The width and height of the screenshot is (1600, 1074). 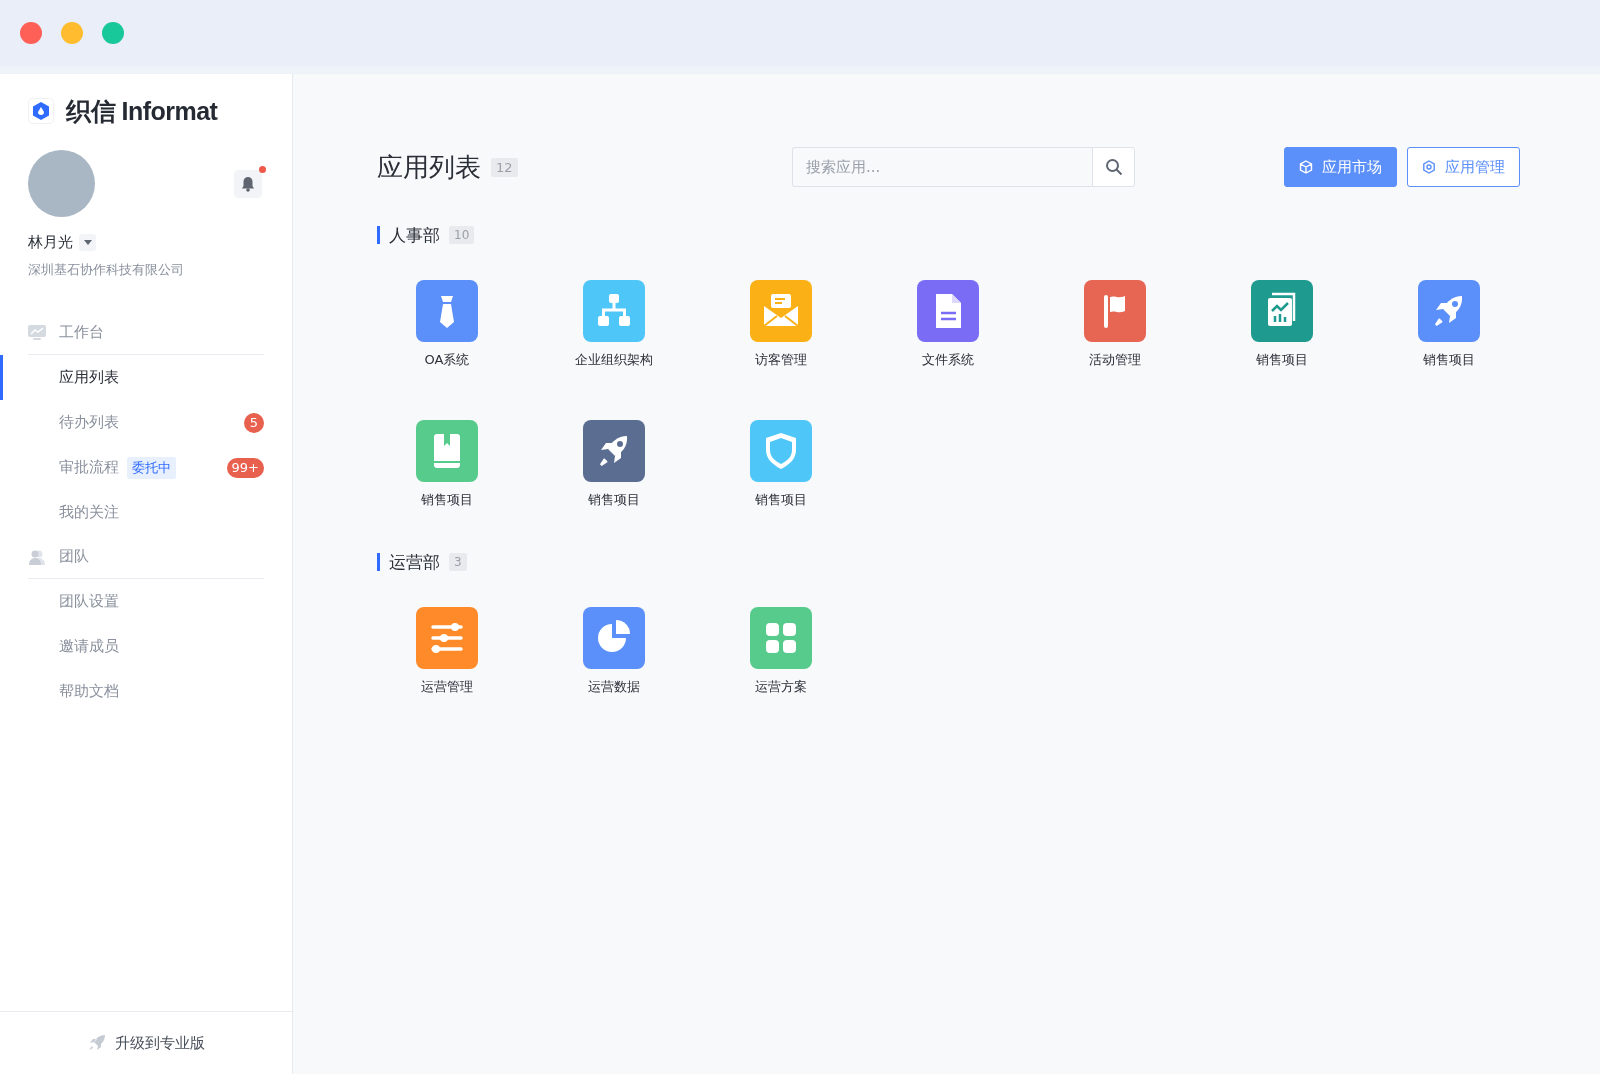 I want to click on app-name: 运营管理, so click(x=447, y=687).